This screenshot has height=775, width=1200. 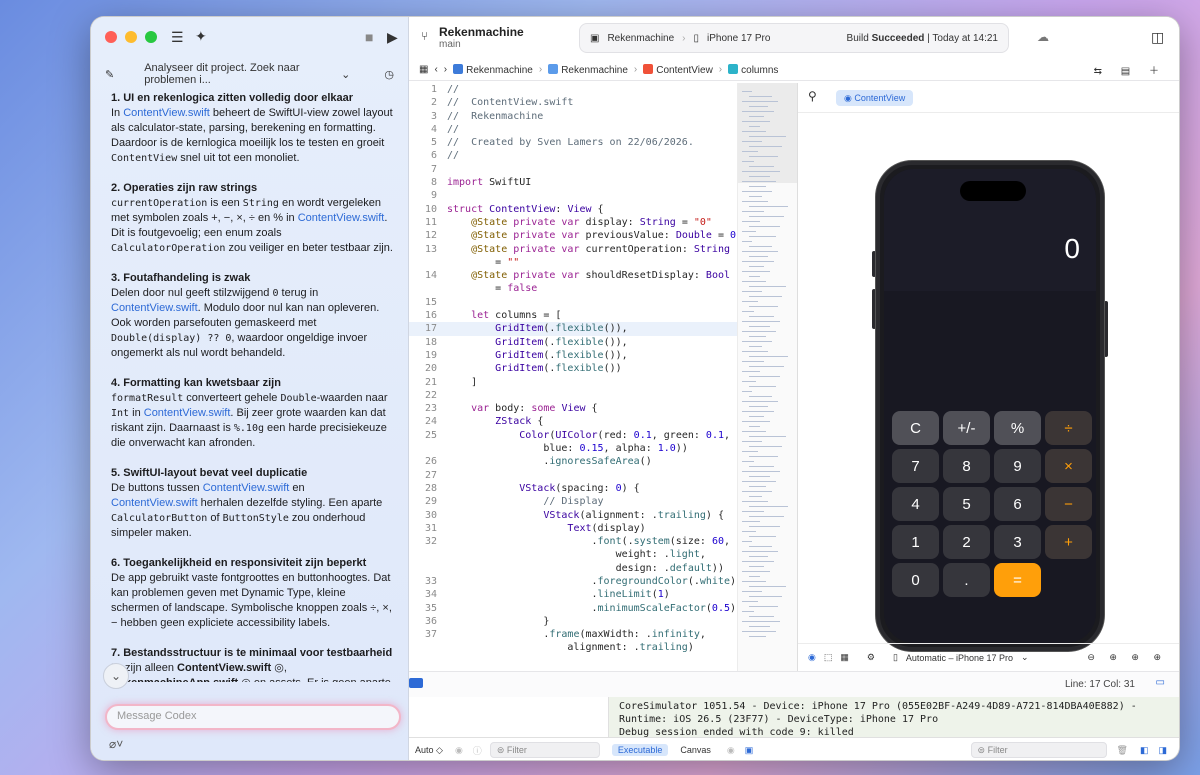 I want to click on code-line: 36 }, so click(x=573, y=621).